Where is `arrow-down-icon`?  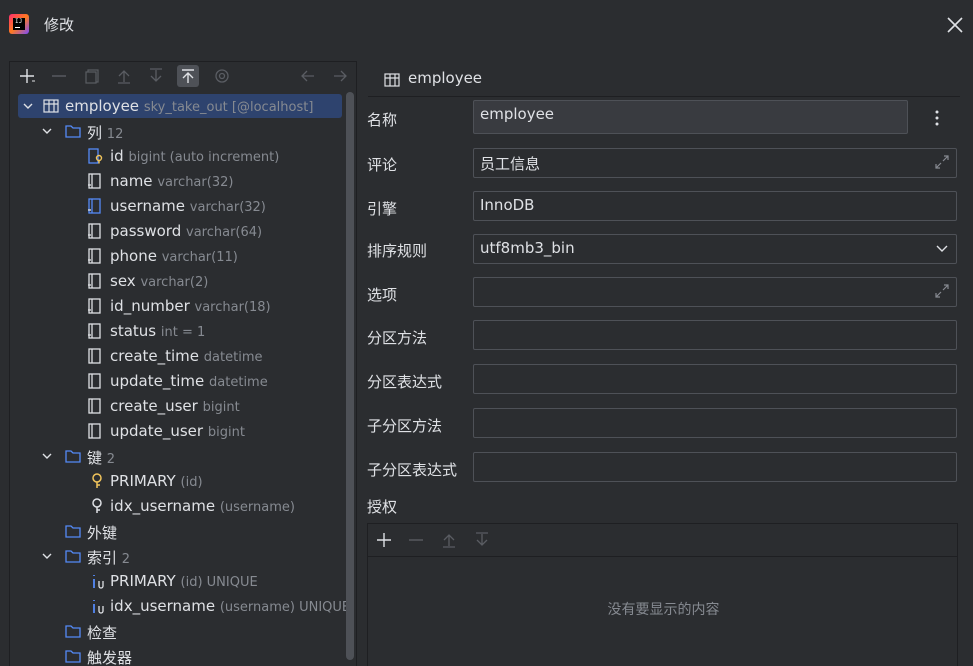 arrow-down-icon is located at coordinates (482, 539).